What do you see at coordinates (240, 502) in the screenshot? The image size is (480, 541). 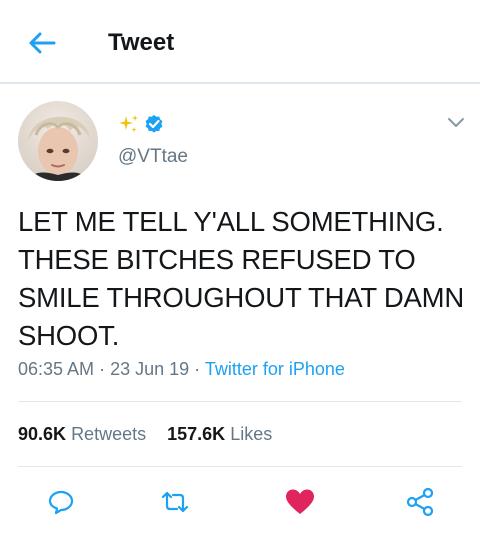 I see `action-bar` at bounding box center [240, 502].